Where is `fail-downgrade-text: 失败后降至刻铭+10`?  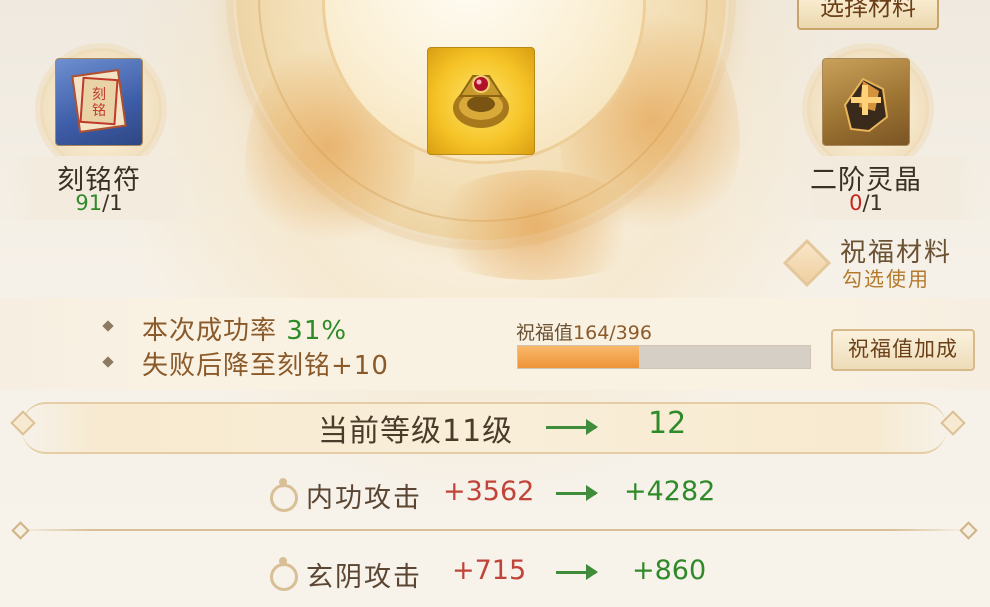
fail-downgrade-text: 失败后降至刻铭+10 is located at coordinates (265, 366).